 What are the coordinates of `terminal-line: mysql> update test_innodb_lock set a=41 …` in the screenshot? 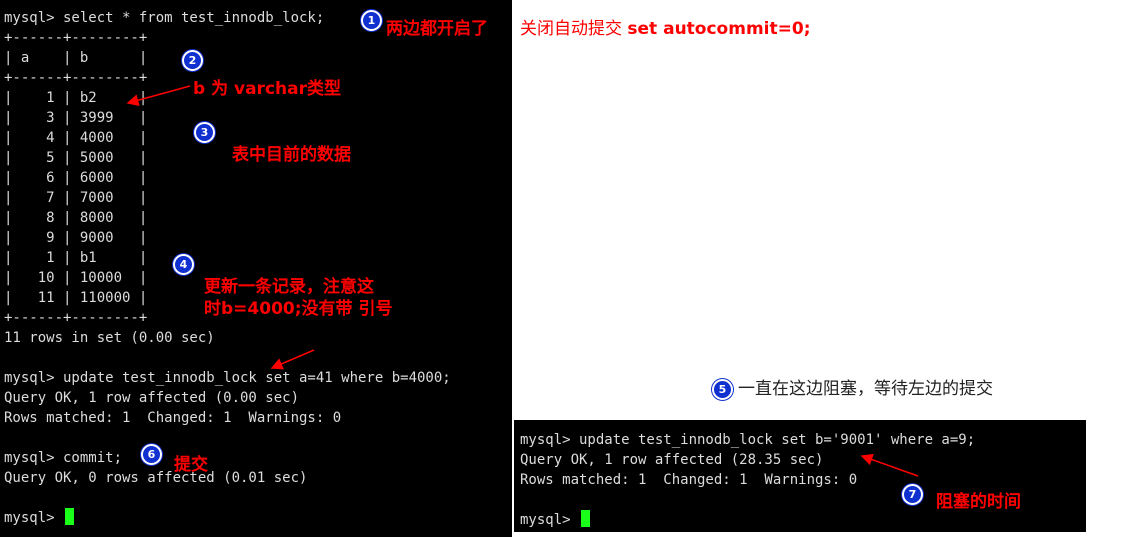 It's located at (227, 378).